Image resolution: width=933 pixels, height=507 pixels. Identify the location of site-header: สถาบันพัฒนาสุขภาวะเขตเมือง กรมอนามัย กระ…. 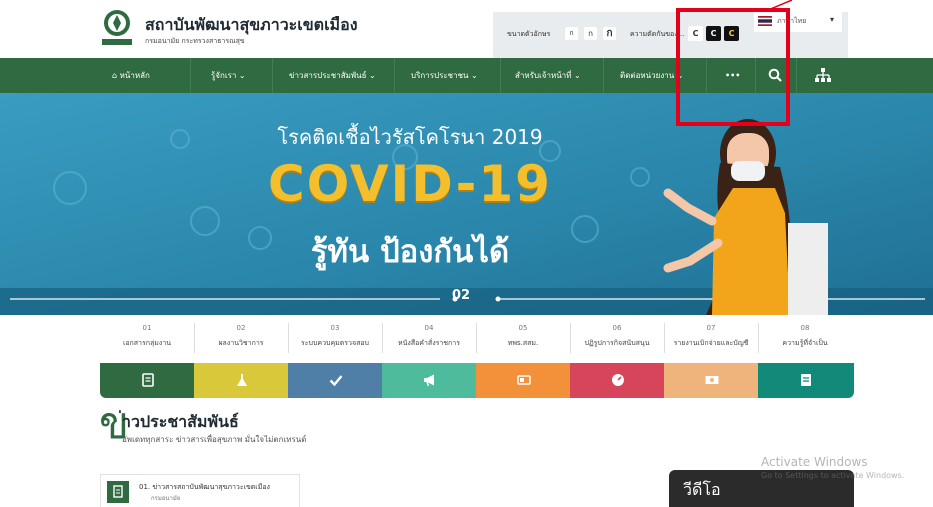
(466, 29).